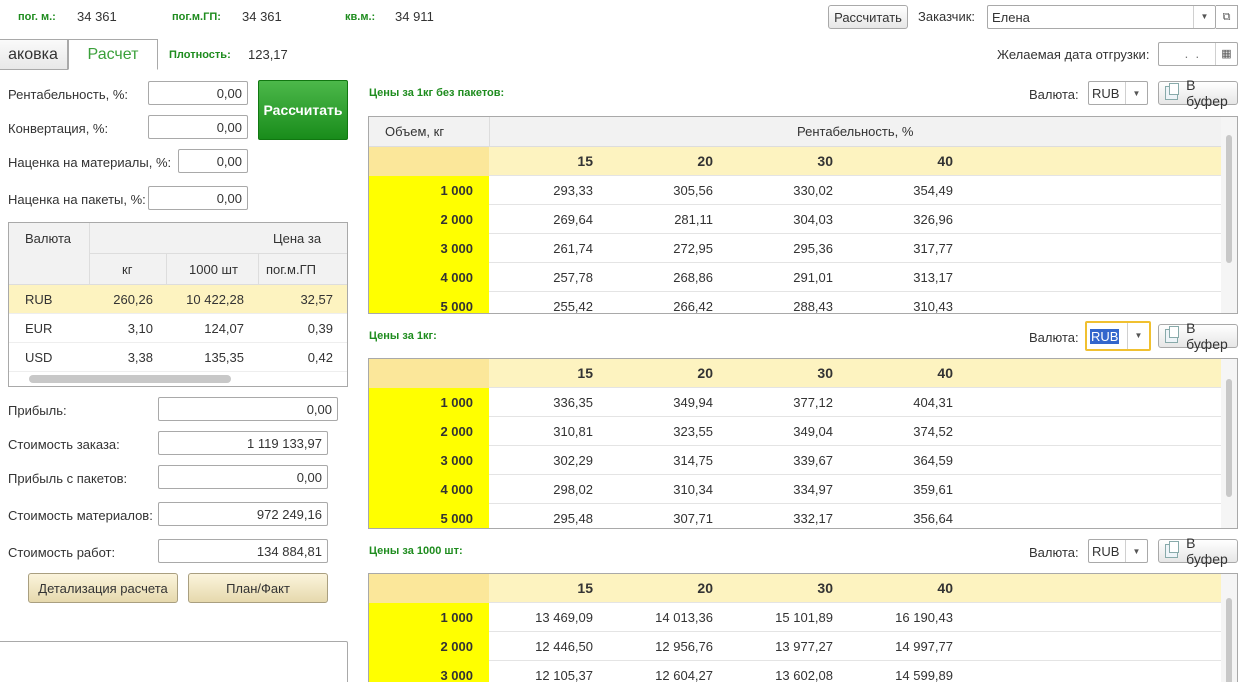 The image size is (1245, 682). What do you see at coordinates (360, 17) in the screenshot?
I see `kv-m-label: кв.м.:` at bounding box center [360, 17].